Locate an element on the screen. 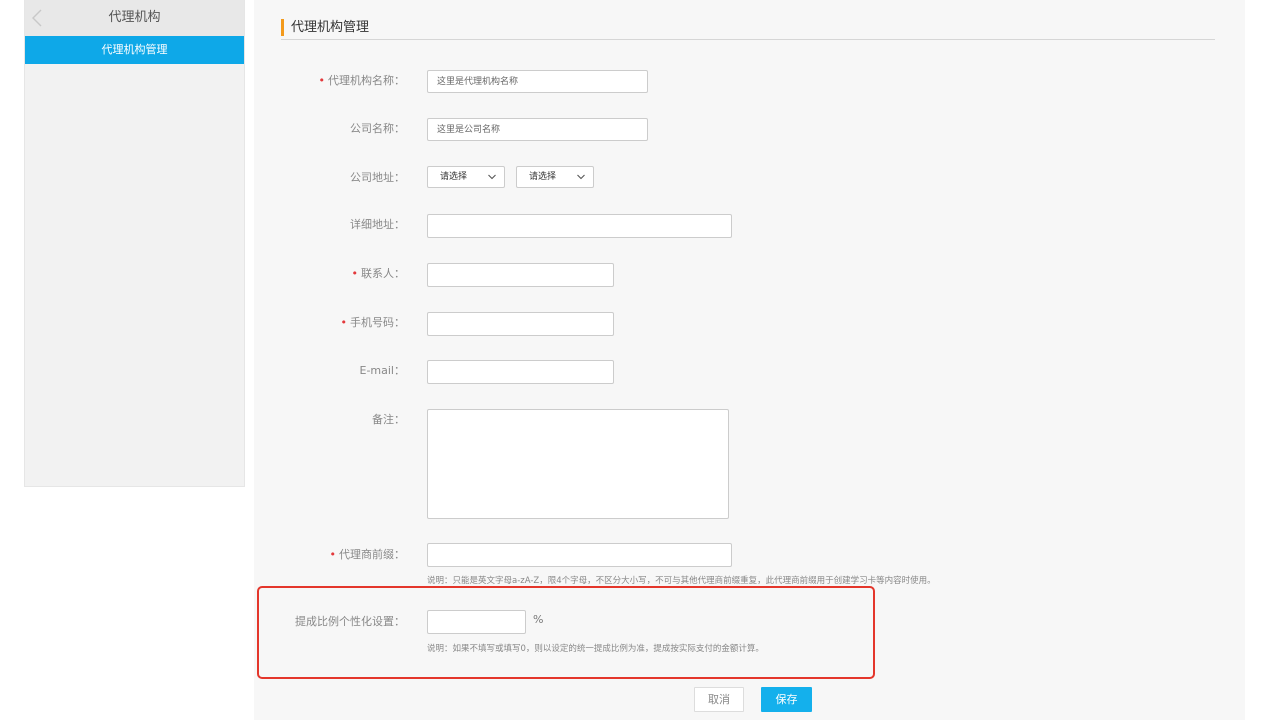 The width and height of the screenshot is (1269, 720). contact-input is located at coordinates (520, 275).